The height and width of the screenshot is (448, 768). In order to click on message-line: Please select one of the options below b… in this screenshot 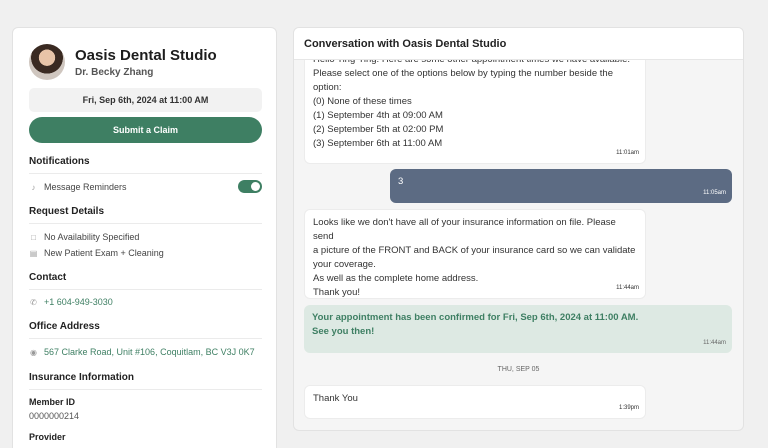, I will do `click(463, 73)`.